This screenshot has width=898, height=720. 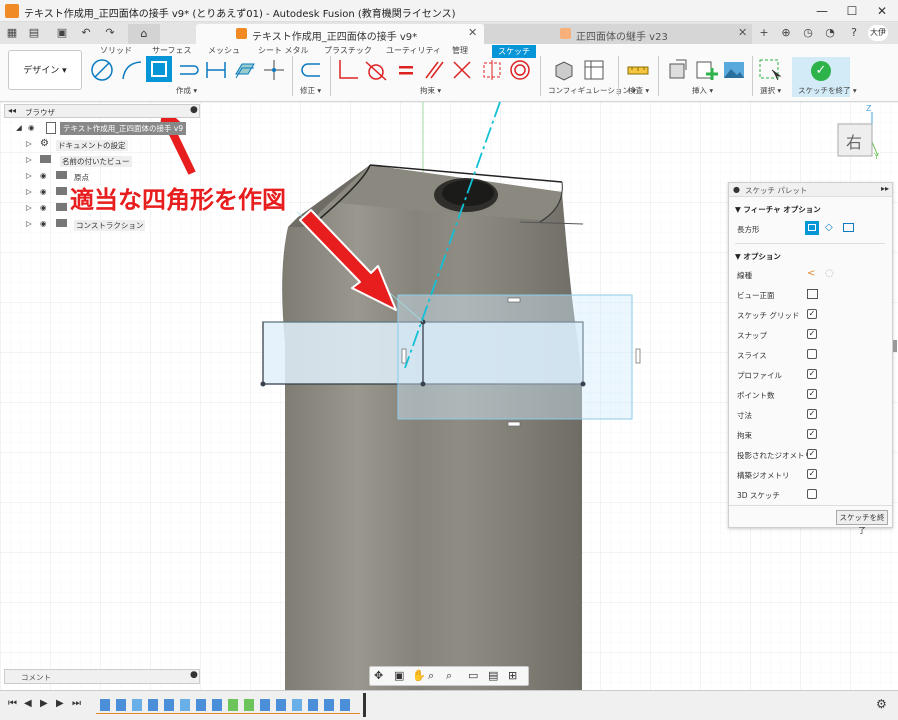 What do you see at coordinates (786, 33) in the screenshot?
I see `extensions-icon: ⊕` at bounding box center [786, 33].